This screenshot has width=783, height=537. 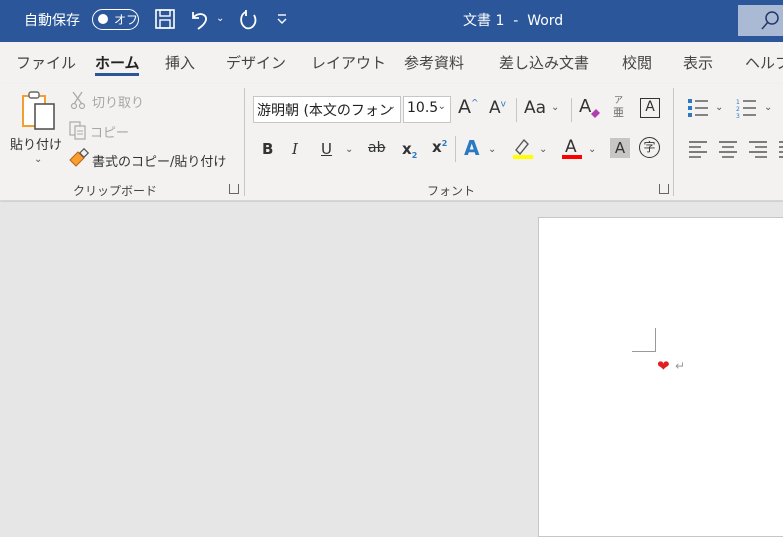 What do you see at coordinates (620, 148) in the screenshot?
I see `character-shading-icon: A` at bounding box center [620, 148].